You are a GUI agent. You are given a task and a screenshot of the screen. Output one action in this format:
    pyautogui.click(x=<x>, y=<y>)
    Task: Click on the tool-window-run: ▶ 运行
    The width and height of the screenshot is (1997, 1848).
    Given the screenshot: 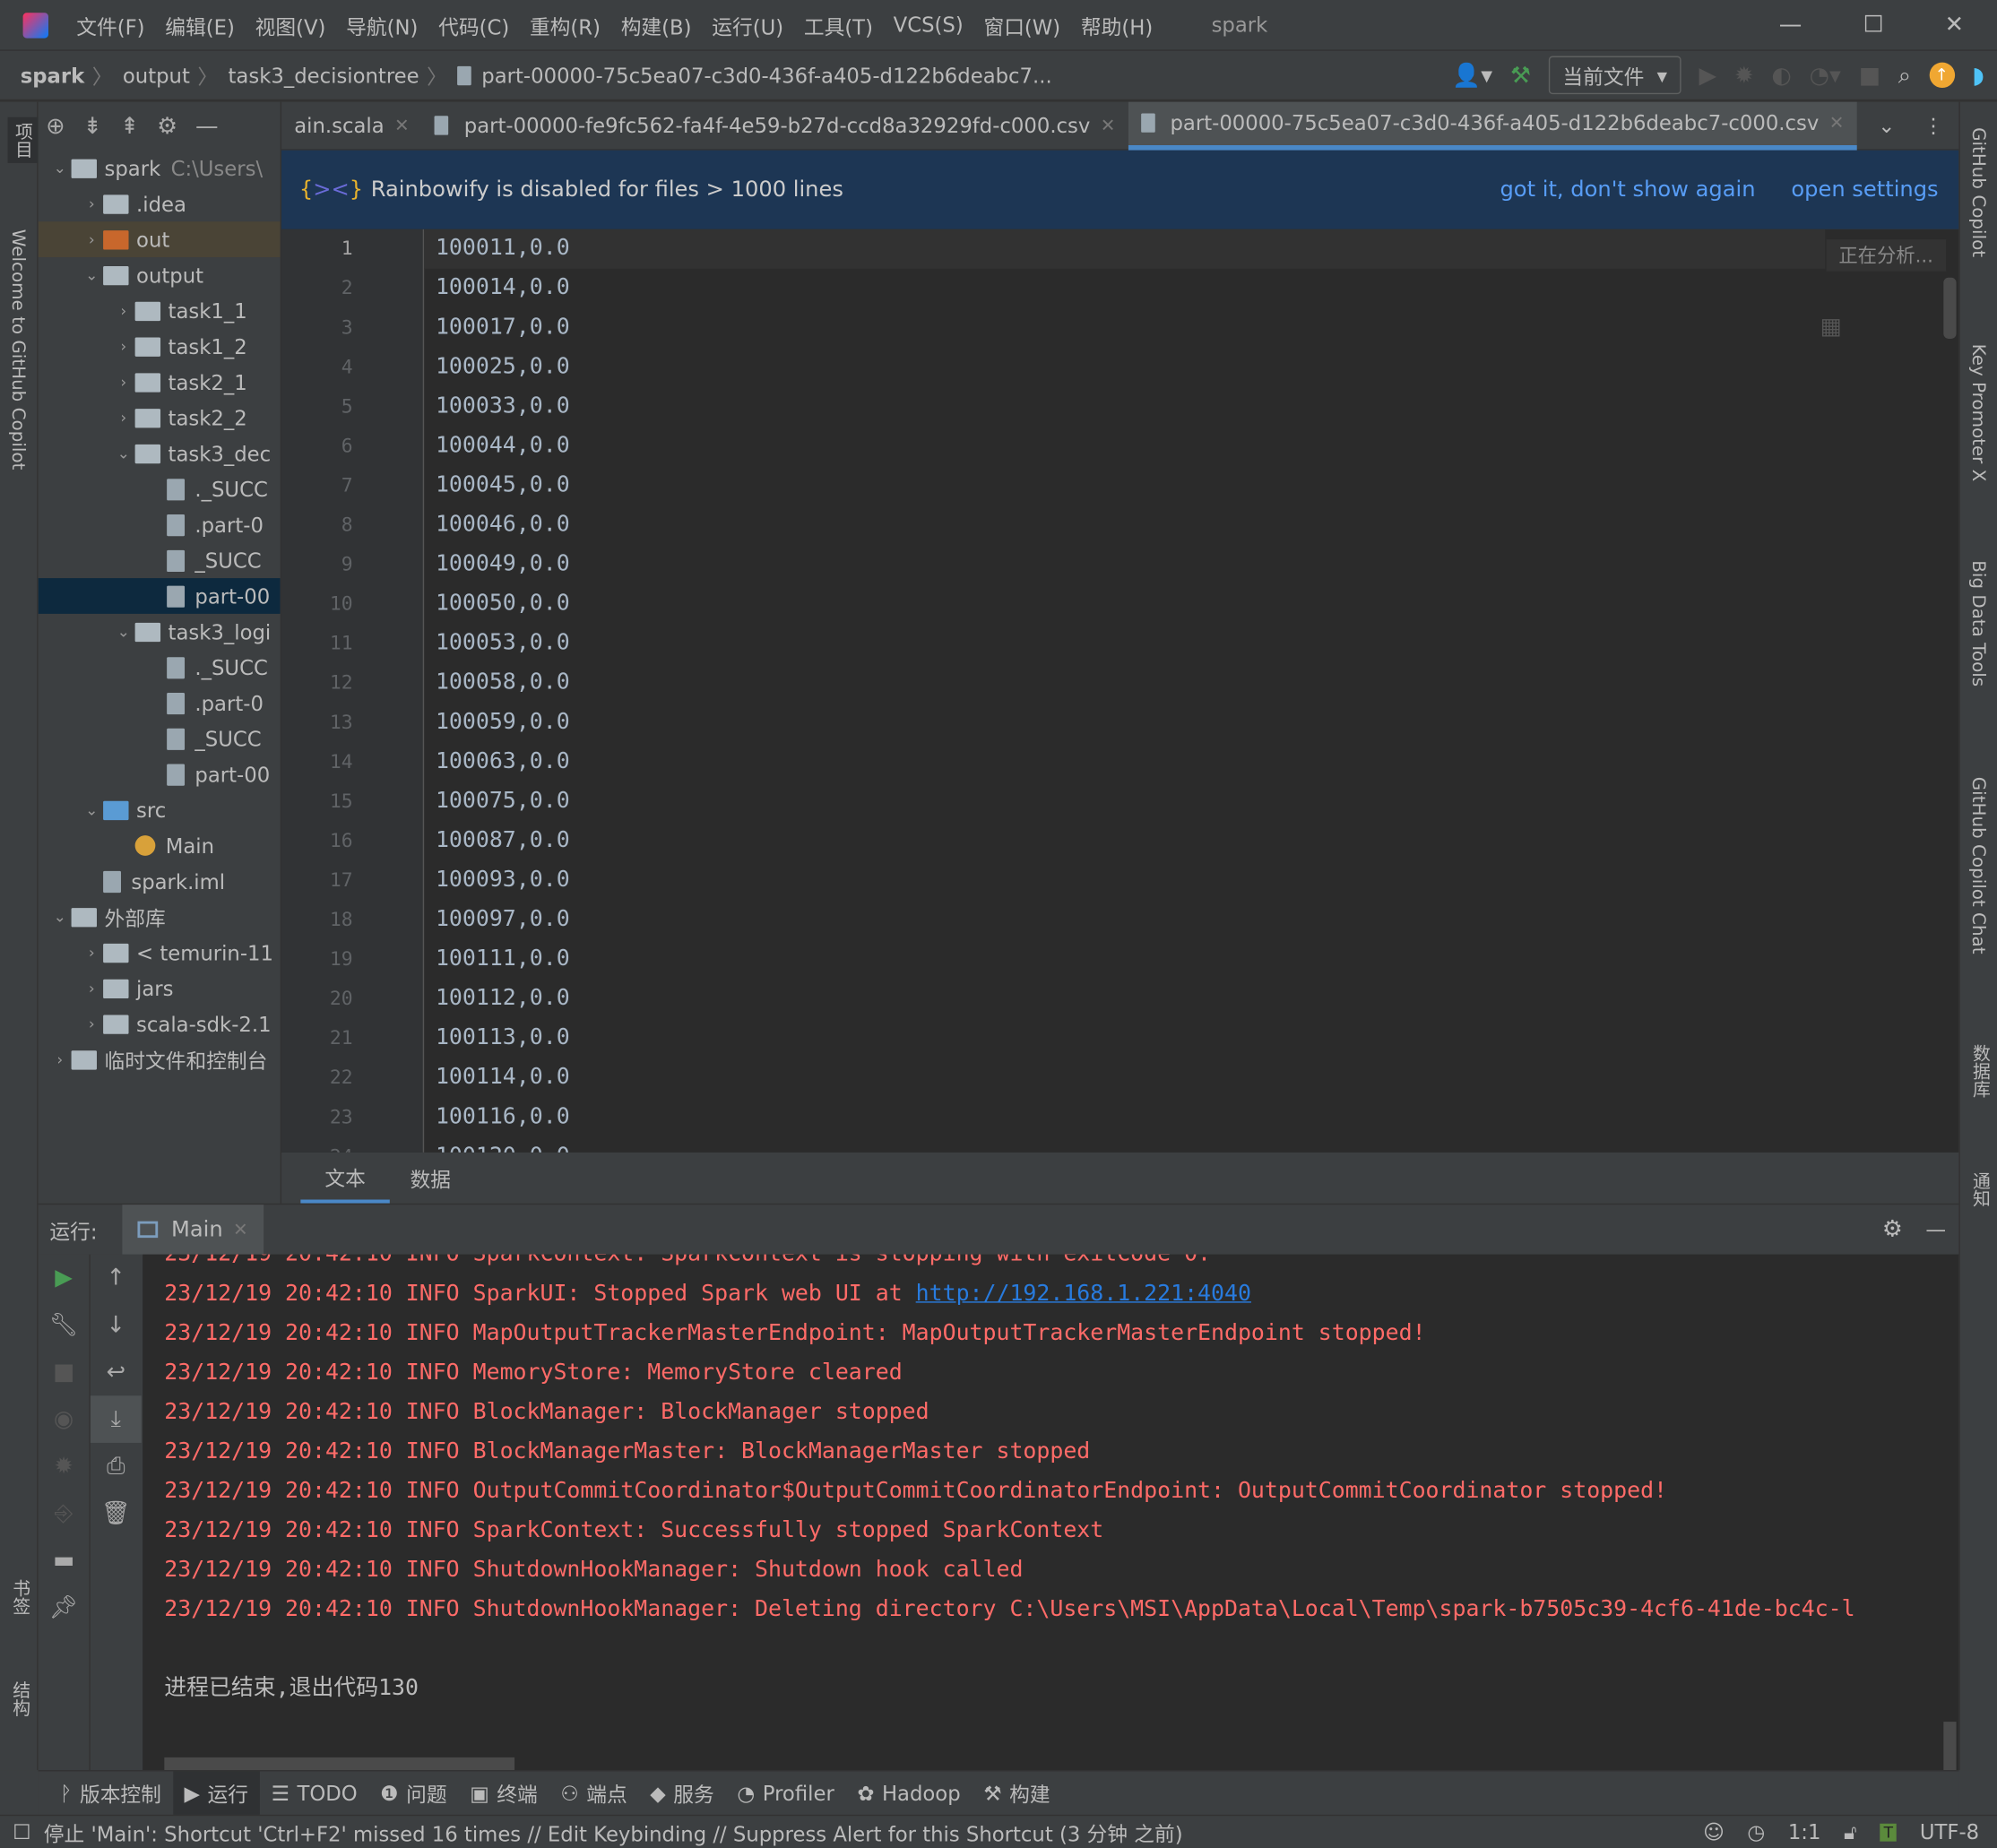 What is the action you would take?
    pyautogui.click(x=216, y=1793)
    